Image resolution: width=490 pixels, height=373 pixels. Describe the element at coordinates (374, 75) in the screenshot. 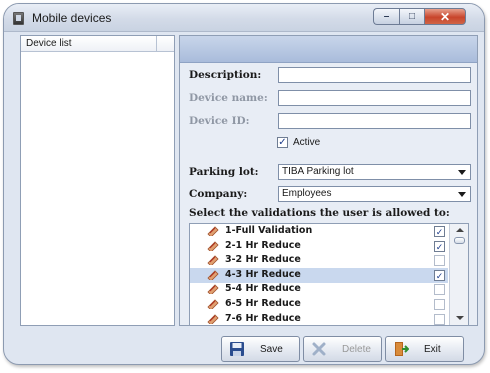

I see `description-input` at that location.